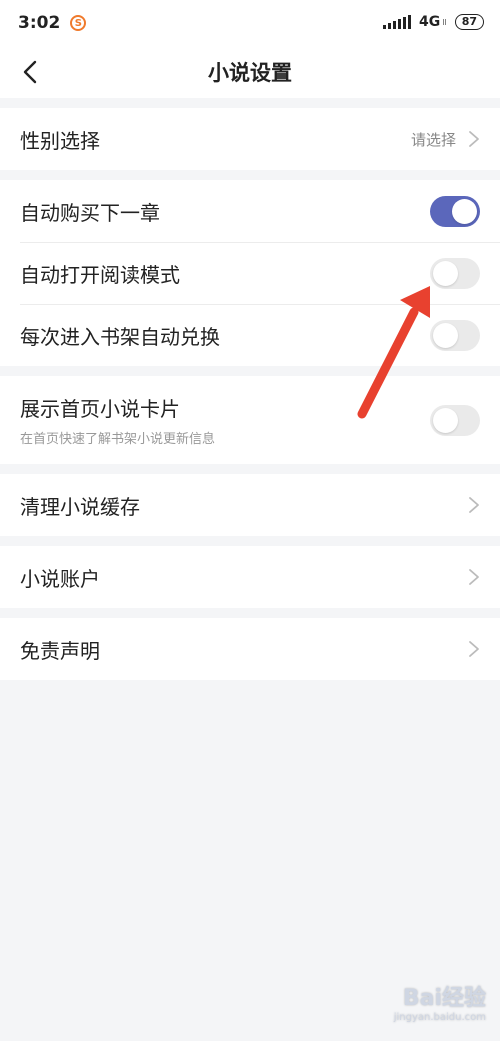 This screenshot has height=1041, width=500. I want to click on home-card-text: 展示首页小说卡片 在首页快速了解书架小说更新信息, so click(117, 420).